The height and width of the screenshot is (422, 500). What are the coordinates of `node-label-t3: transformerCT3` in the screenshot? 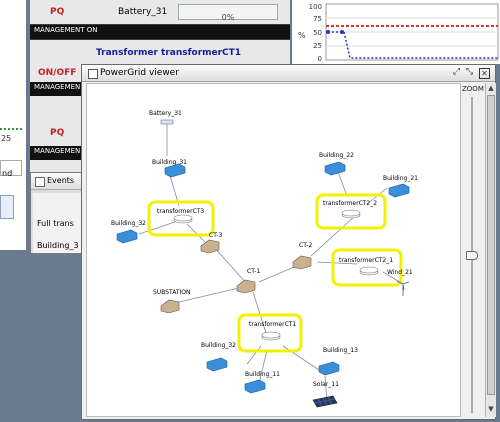 It's located at (180, 211).